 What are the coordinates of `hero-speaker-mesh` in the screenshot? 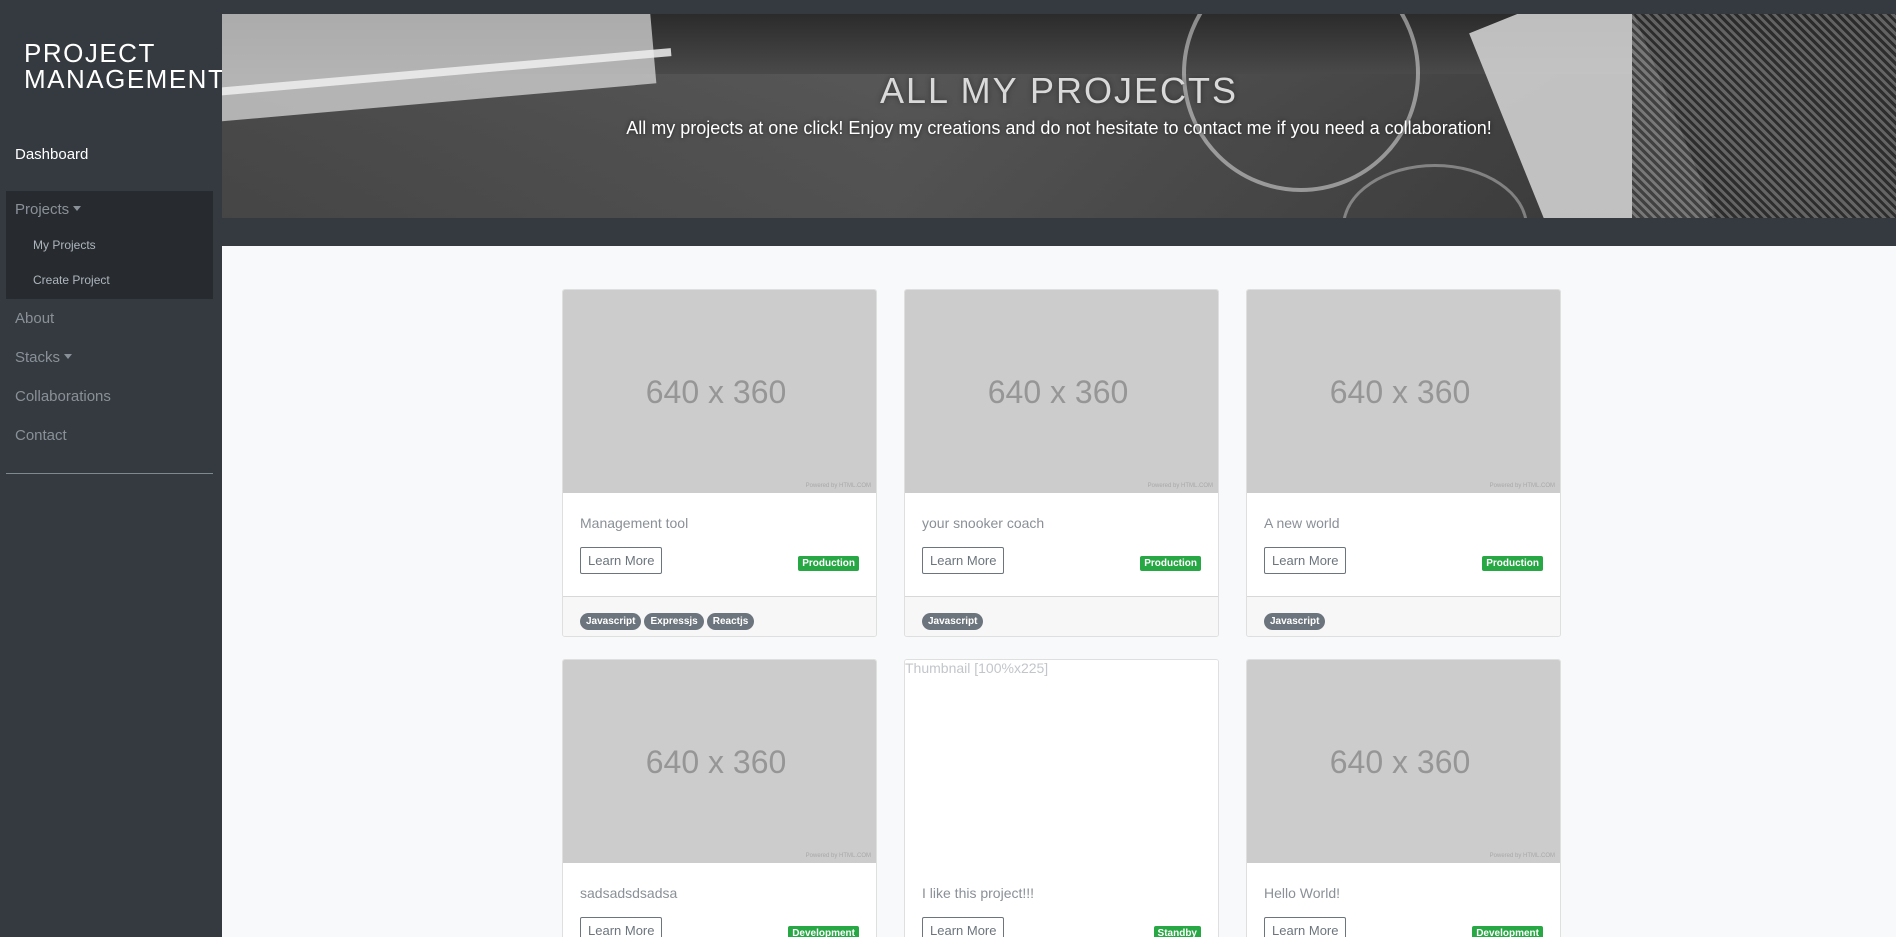 It's located at (1764, 116).